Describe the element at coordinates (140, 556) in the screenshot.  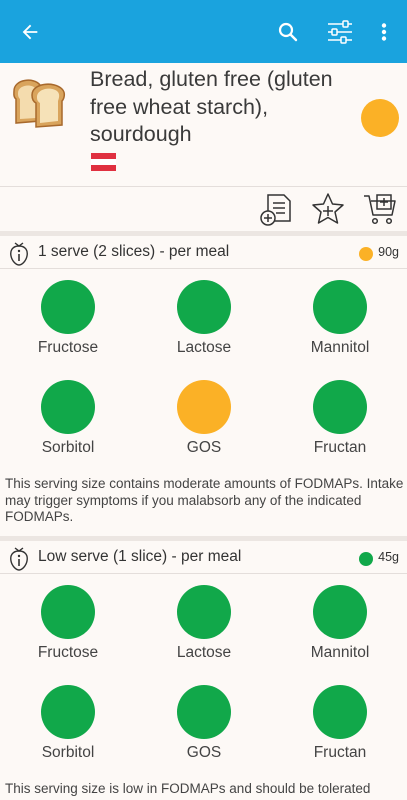
I see `serving-label: Low serve (1 slice) - per meal` at that location.